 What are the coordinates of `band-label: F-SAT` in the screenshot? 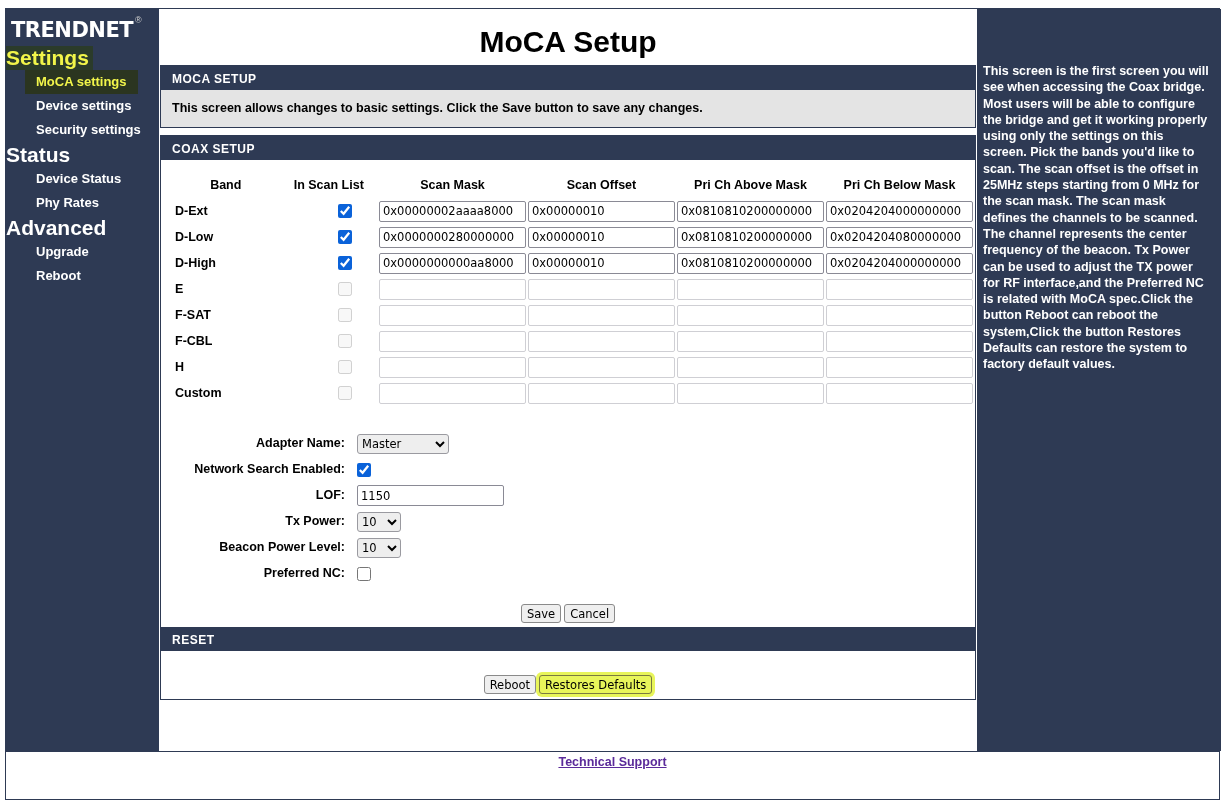 It's located at (193, 315).